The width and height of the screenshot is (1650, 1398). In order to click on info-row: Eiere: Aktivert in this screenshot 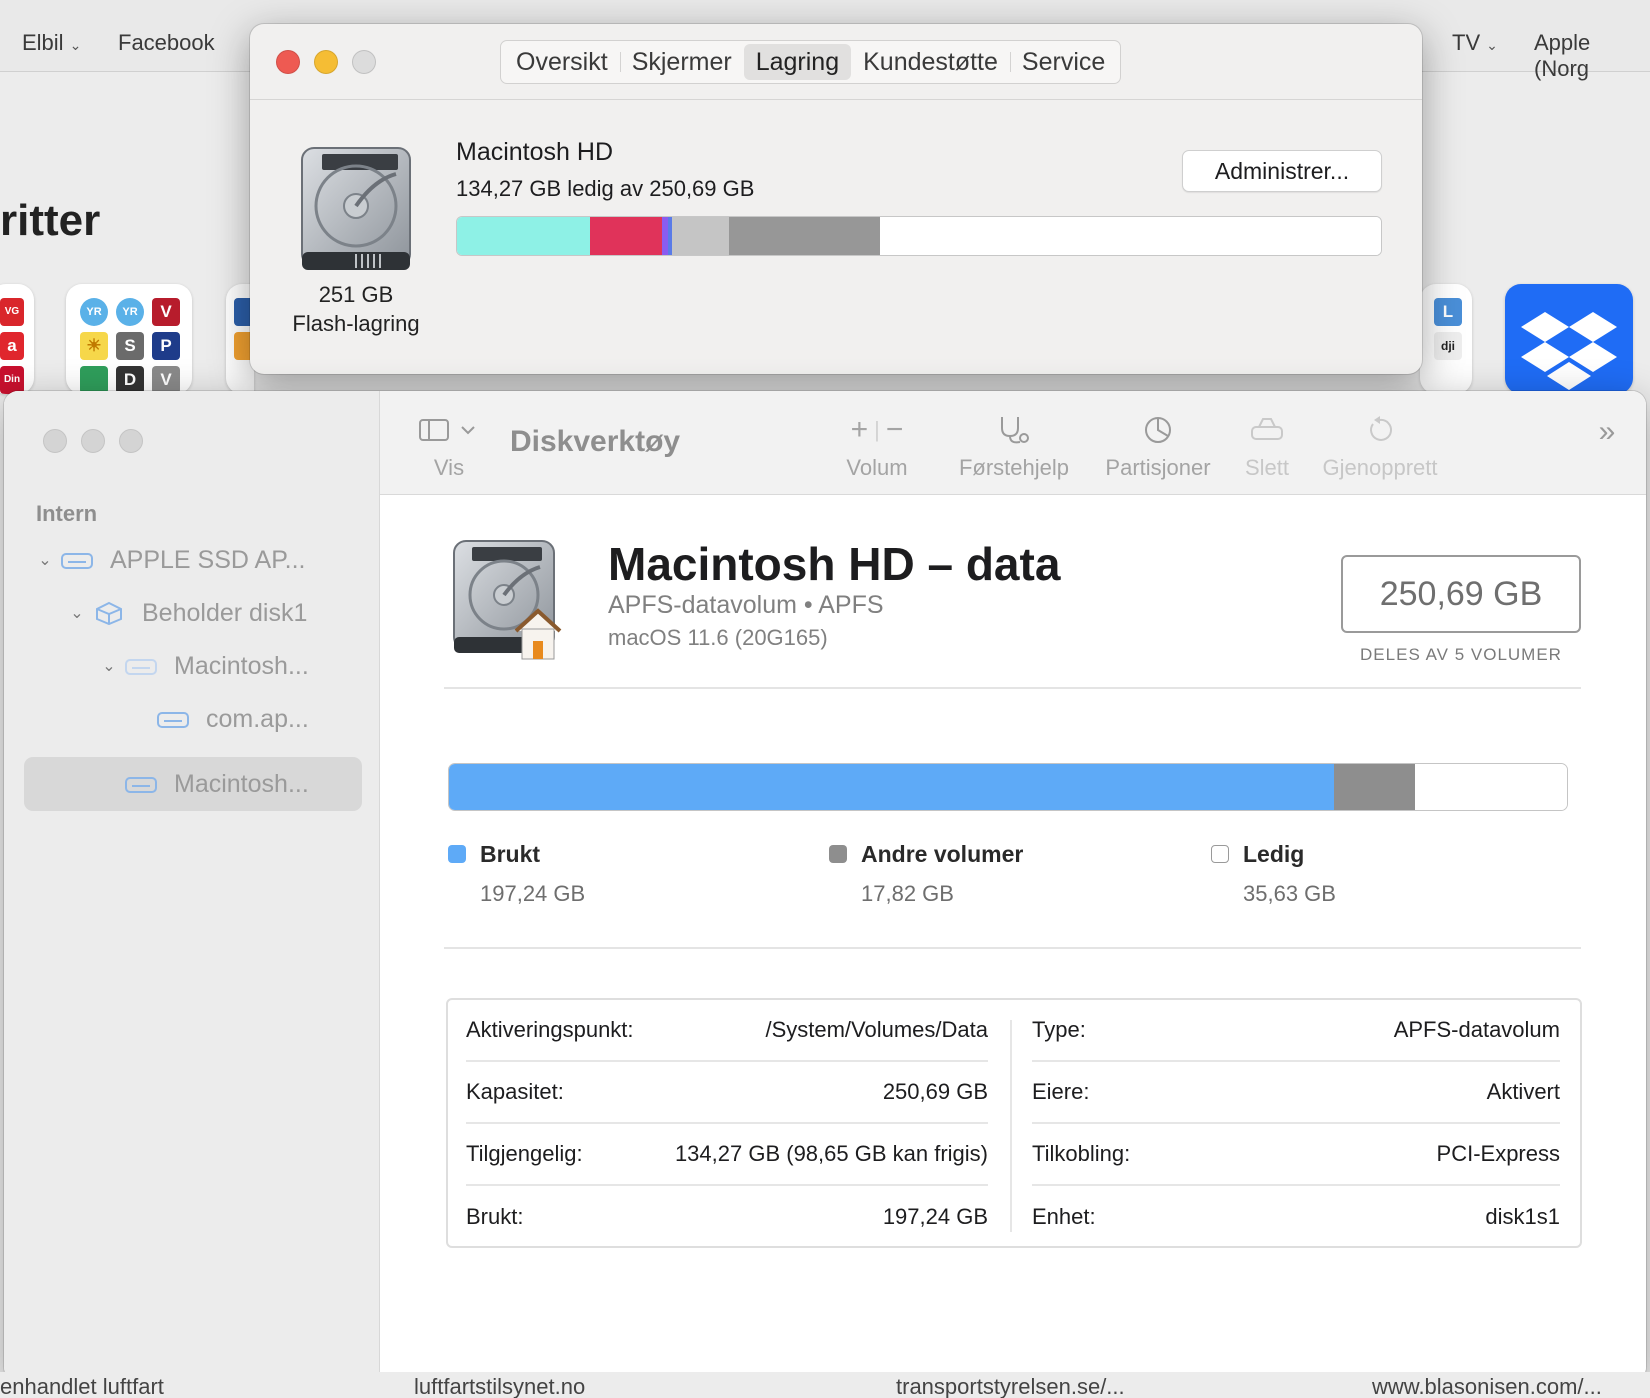, I will do `click(1296, 1093)`.